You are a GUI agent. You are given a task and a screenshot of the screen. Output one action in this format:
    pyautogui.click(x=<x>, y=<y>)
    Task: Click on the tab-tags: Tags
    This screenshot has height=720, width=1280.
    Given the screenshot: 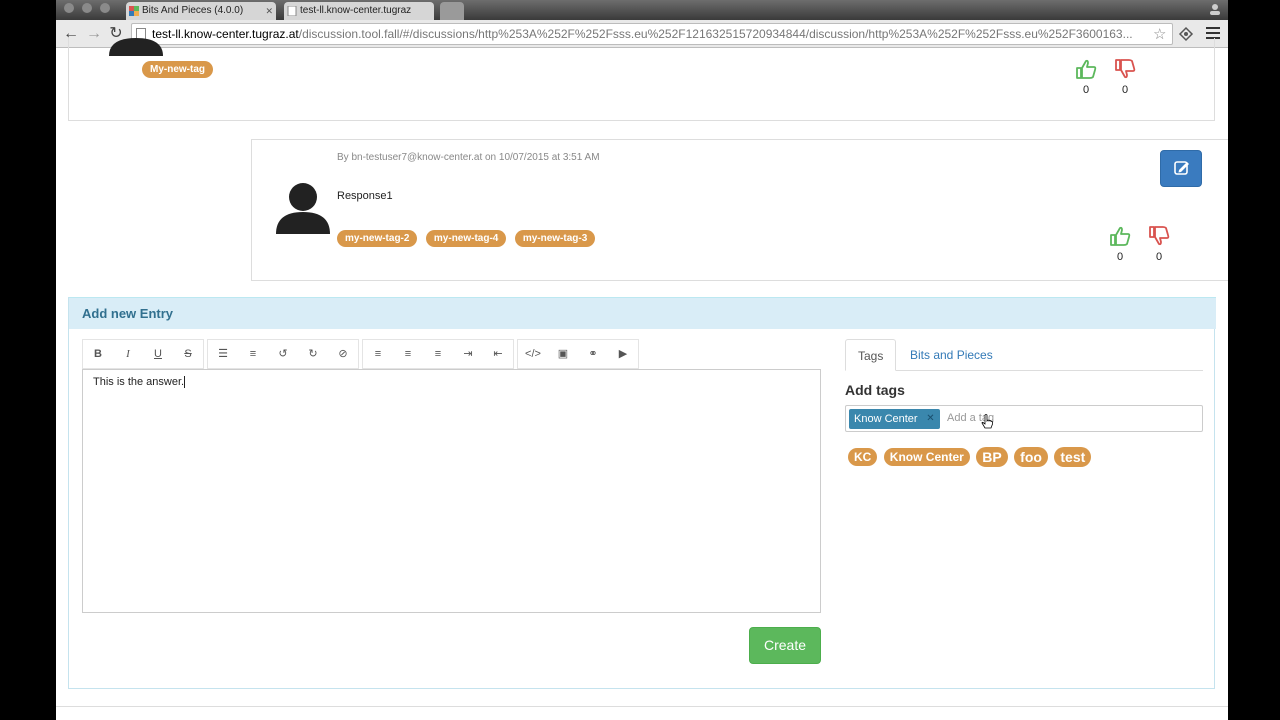 What is the action you would take?
    pyautogui.click(x=871, y=355)
    